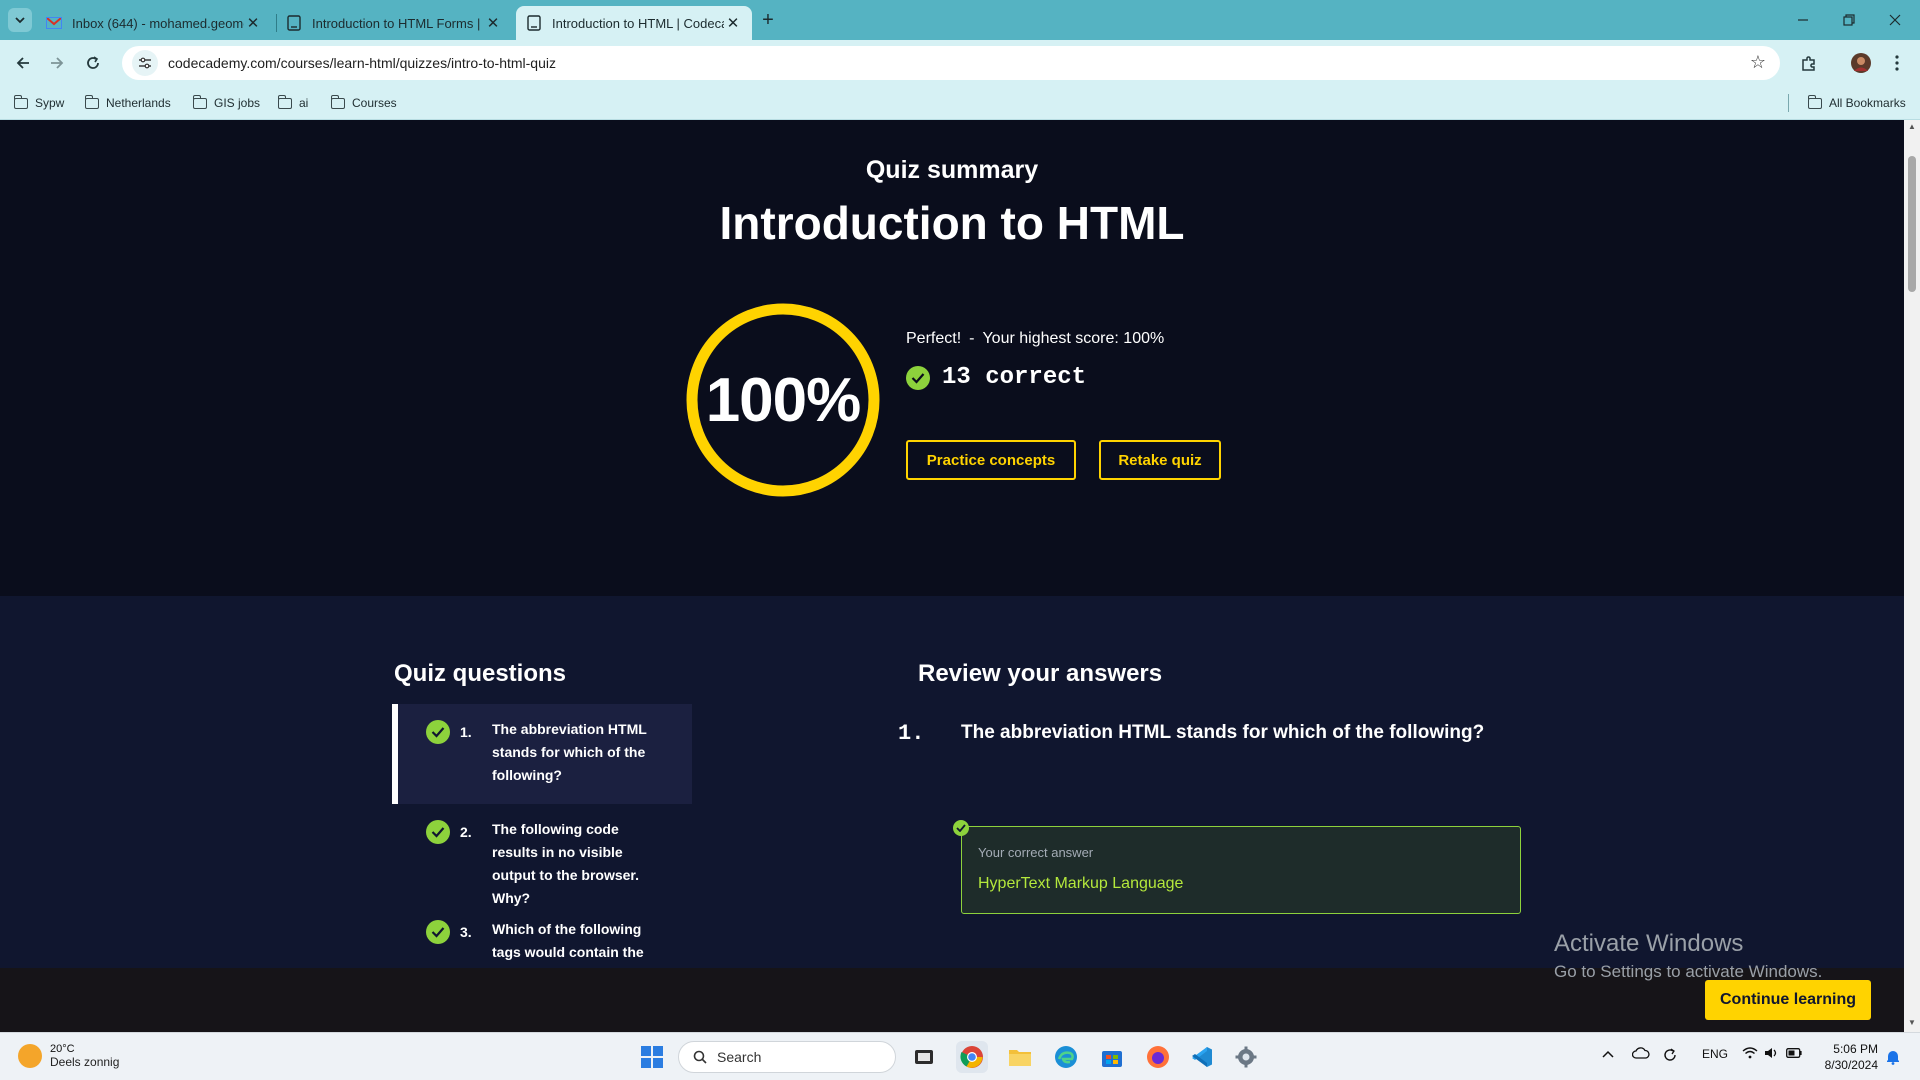  Describe the element at coordinates (398, 23) in the screenshot. I see `tab-title: Introduction to HTML Forms | H` at that location.